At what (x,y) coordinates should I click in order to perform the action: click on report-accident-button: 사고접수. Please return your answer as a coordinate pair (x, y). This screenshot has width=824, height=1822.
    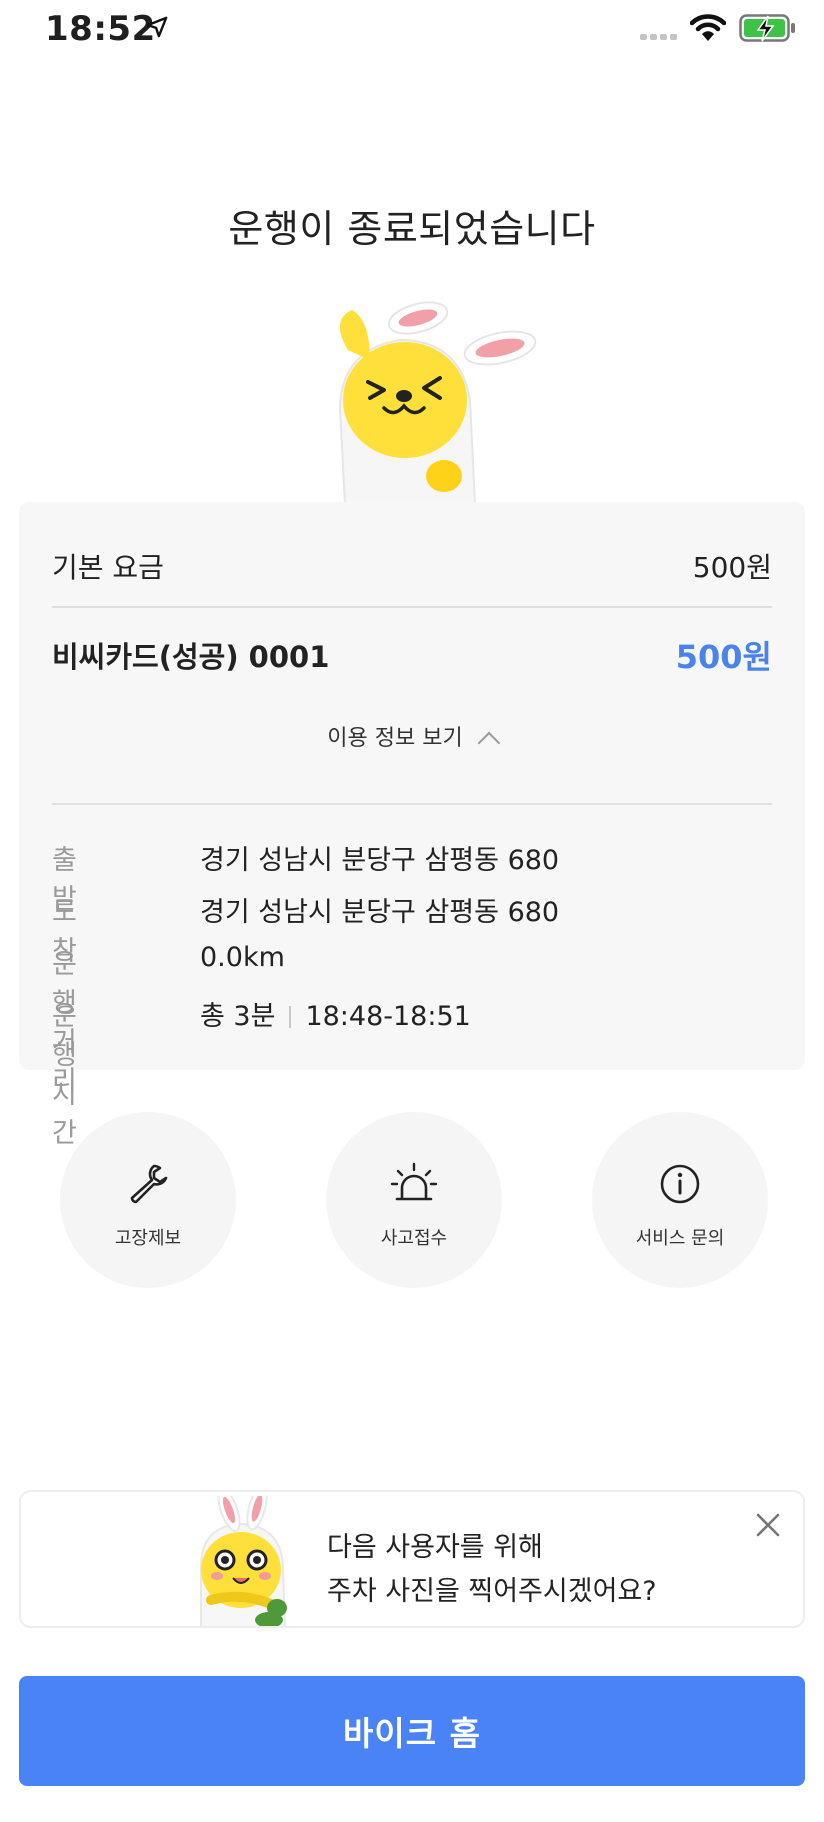
    Looking at the image, I should click on (414, 1200).